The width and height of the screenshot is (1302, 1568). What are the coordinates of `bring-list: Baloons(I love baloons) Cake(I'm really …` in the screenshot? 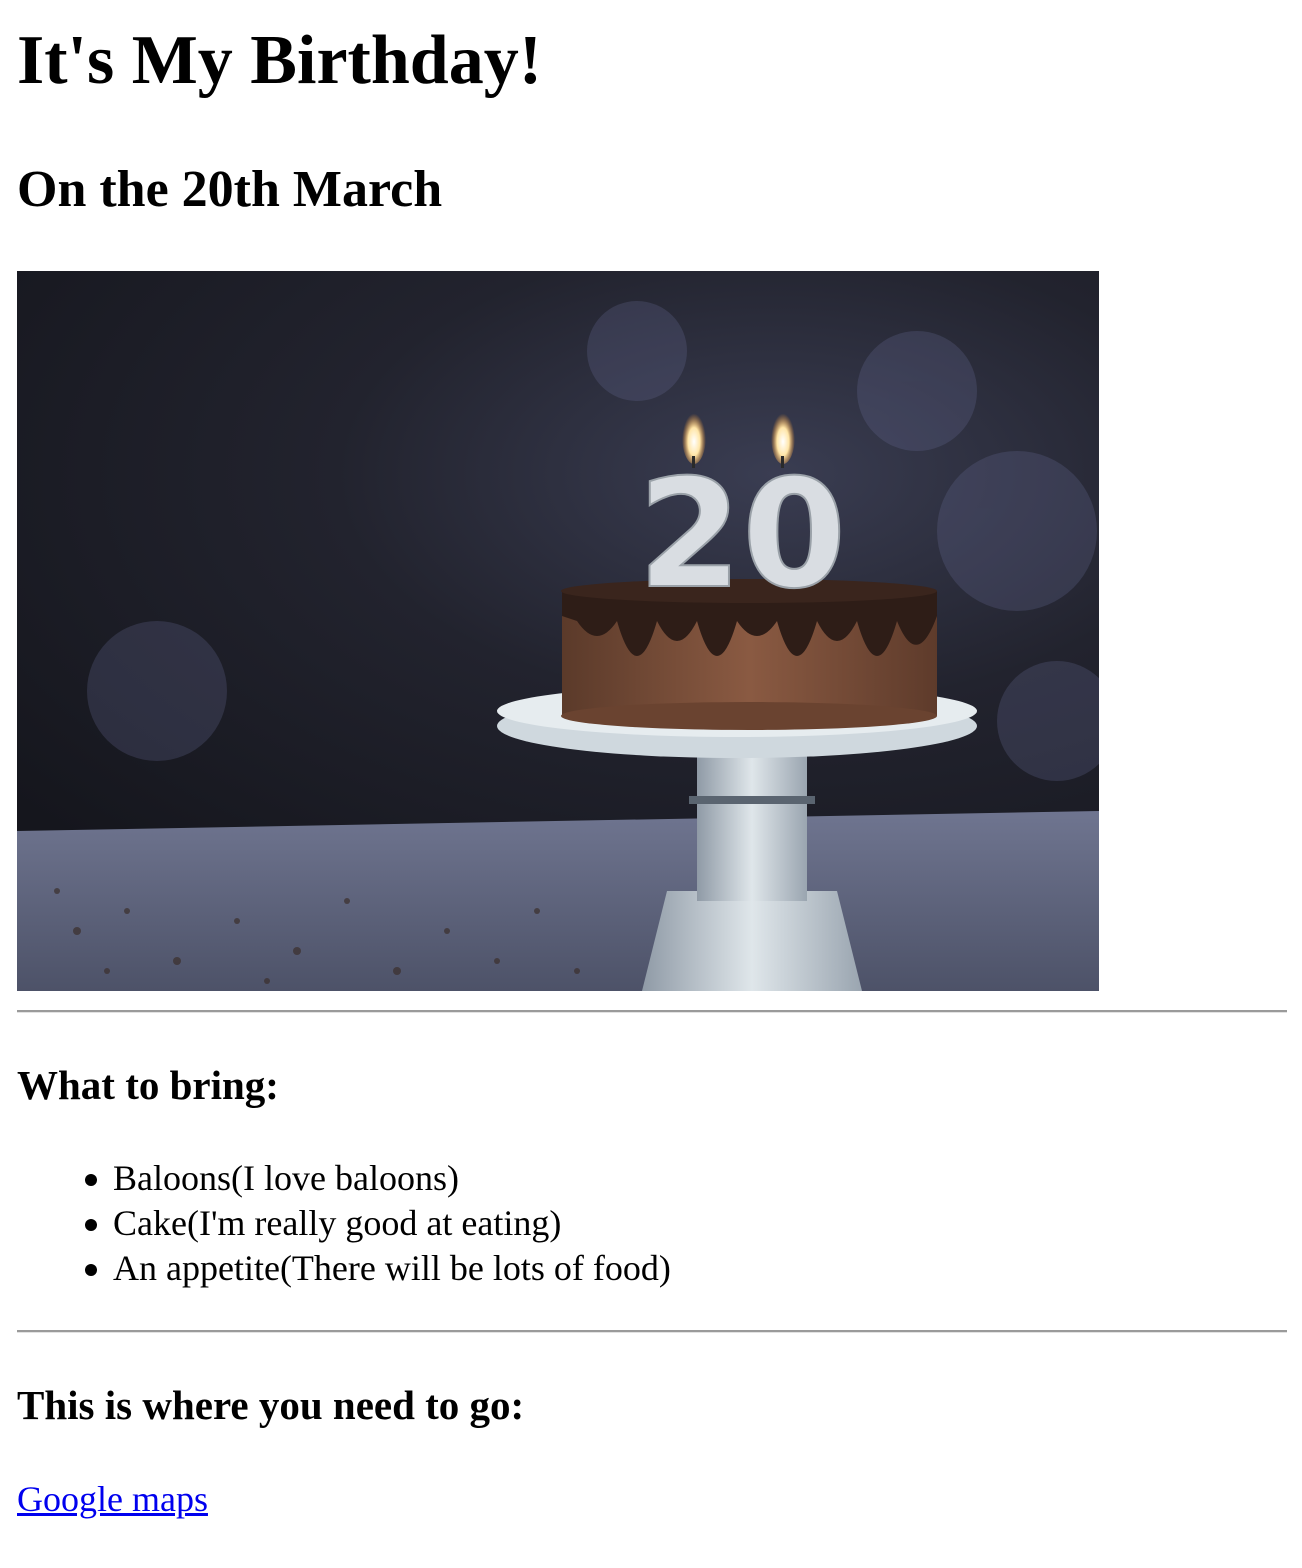 It's located at (344, 1223).